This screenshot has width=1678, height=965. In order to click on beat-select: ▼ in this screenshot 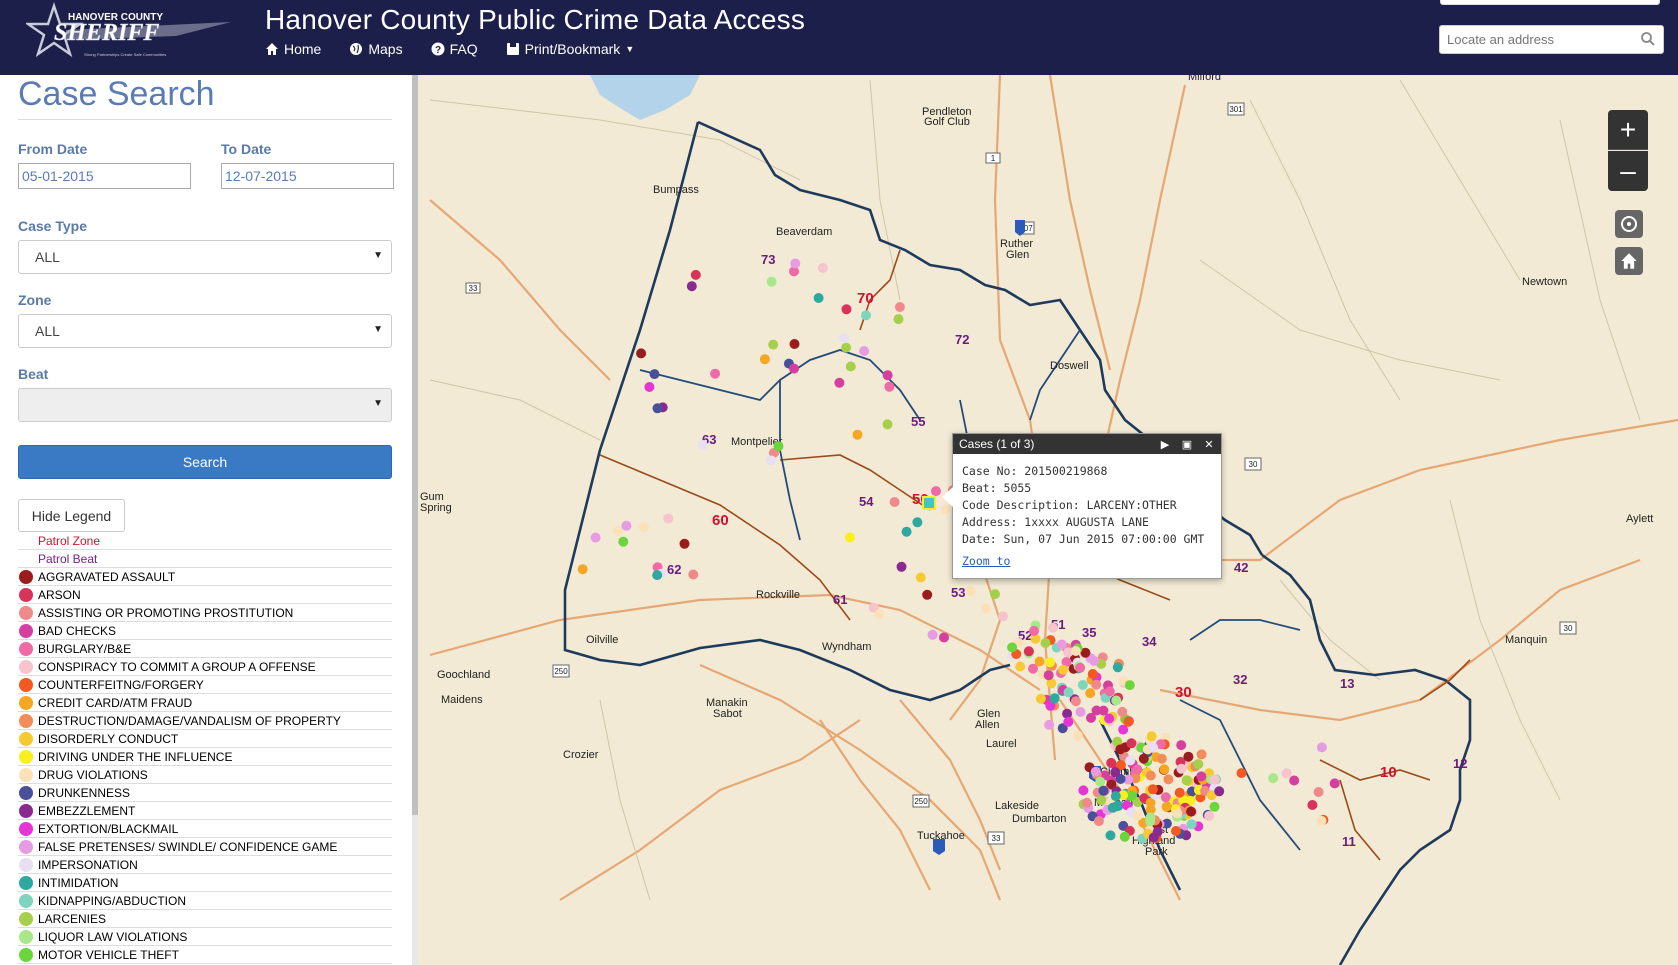, I will do `click(205, 405)`.